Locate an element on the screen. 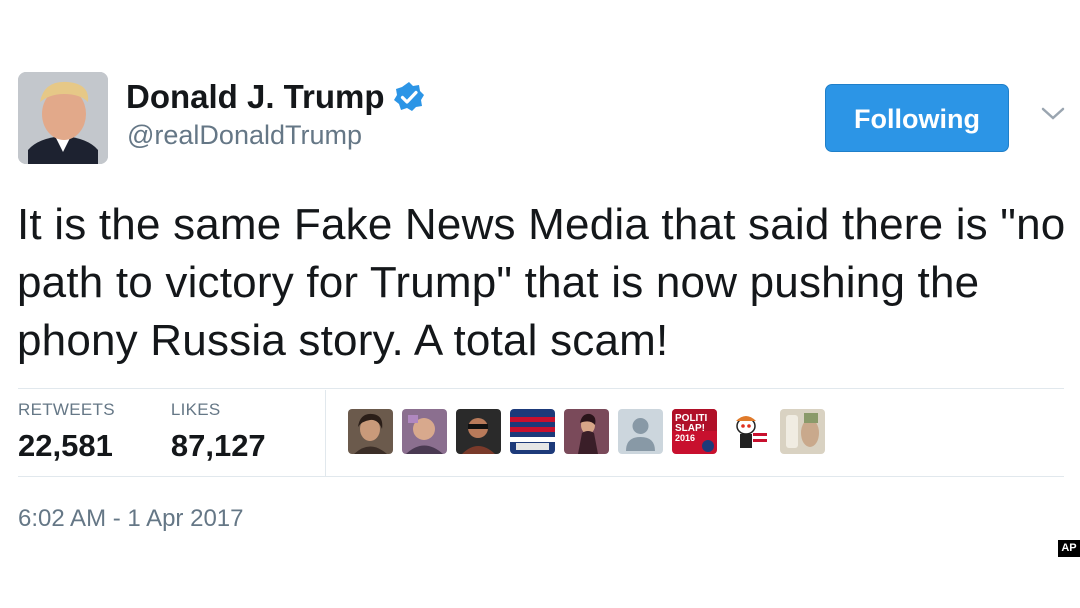 Image resolution: width=1080 pixels, height=608 pixels. politislap-avatar: POLITI SLAP! 2016 is located at coordinates (694, 431).